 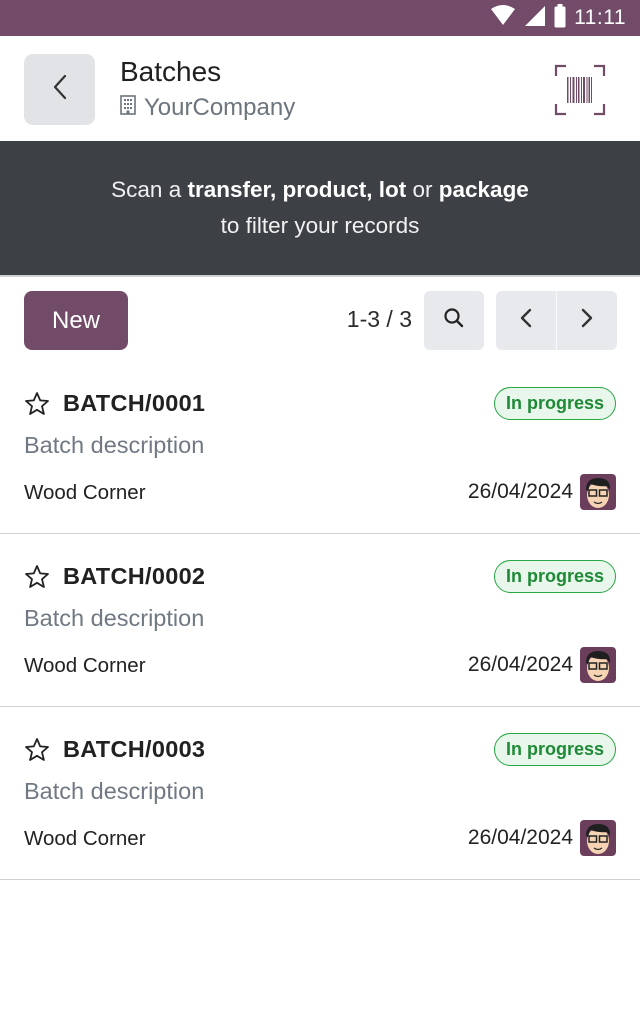 What do you see at coordinates (220, 107) in the screenshot?
I see `company-label: YourCompany` at bounding box center [220, 107].